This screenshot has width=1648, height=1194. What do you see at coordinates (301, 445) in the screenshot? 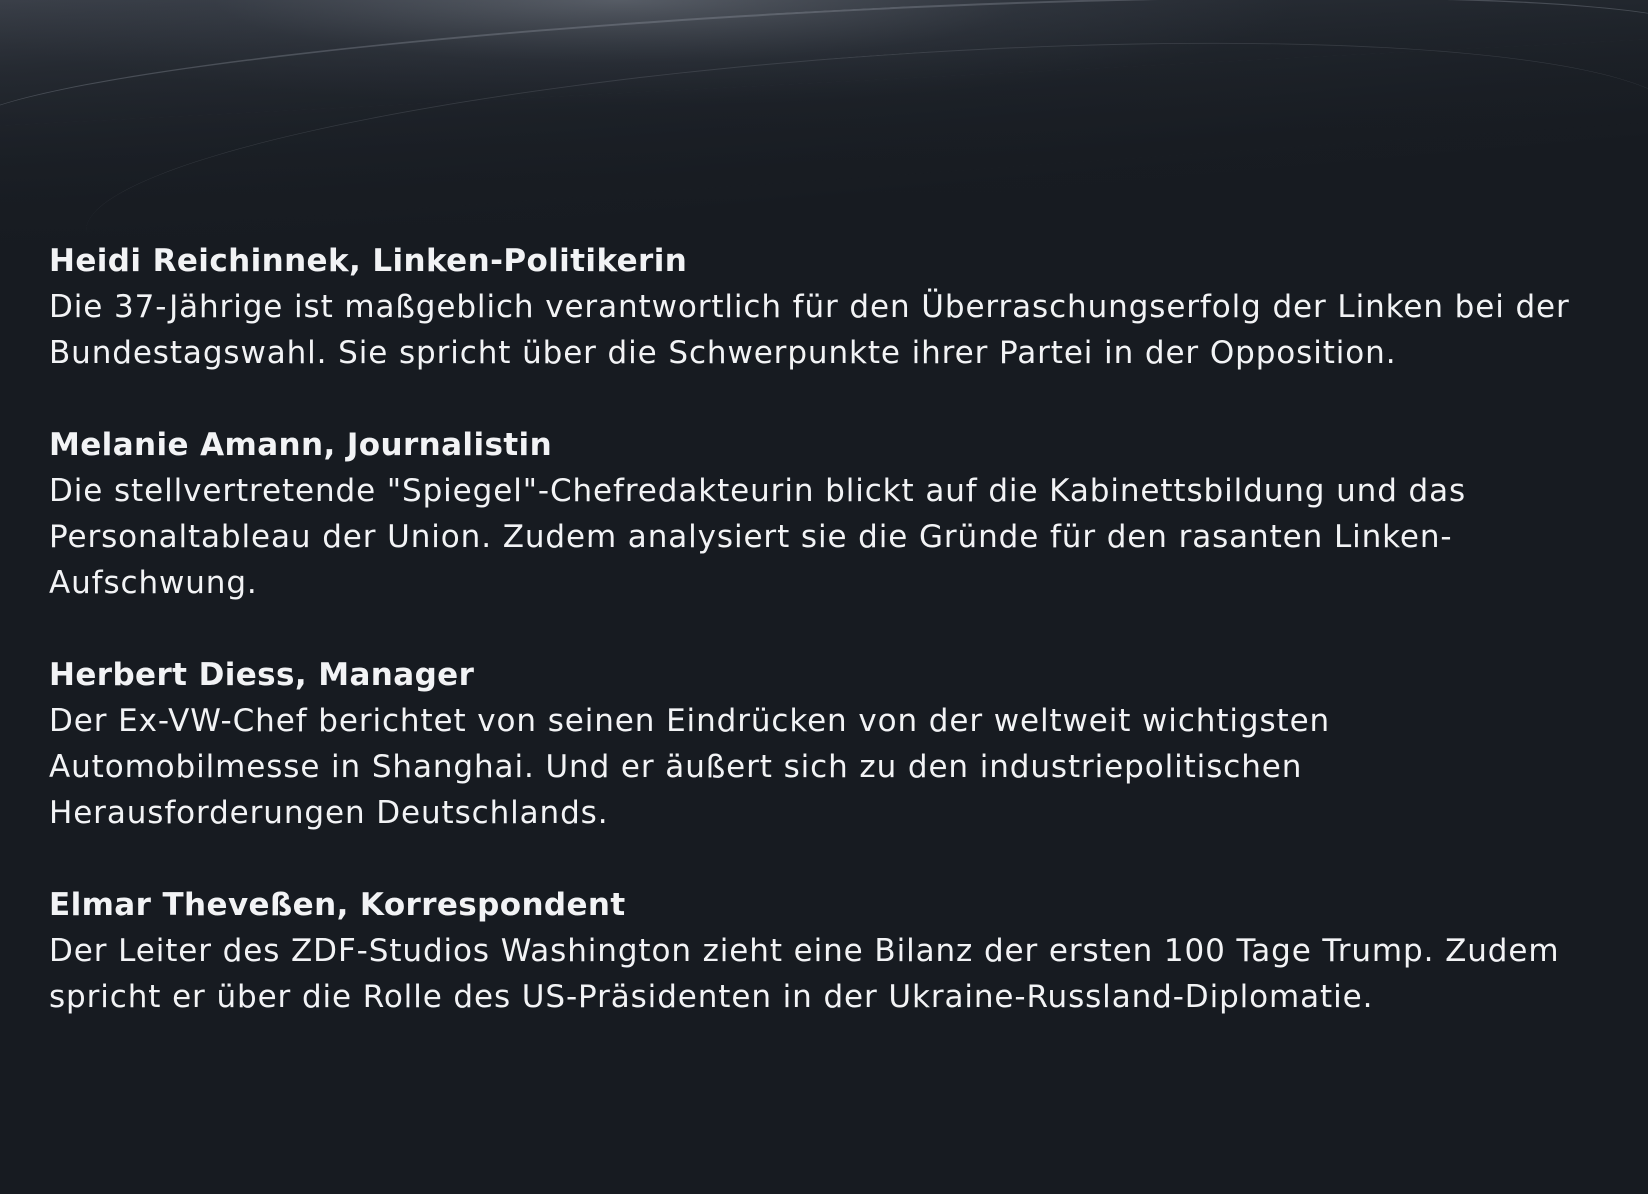
I see `guest-name: Melanie Amann, Journalistin` at bounding box center [301, 445].